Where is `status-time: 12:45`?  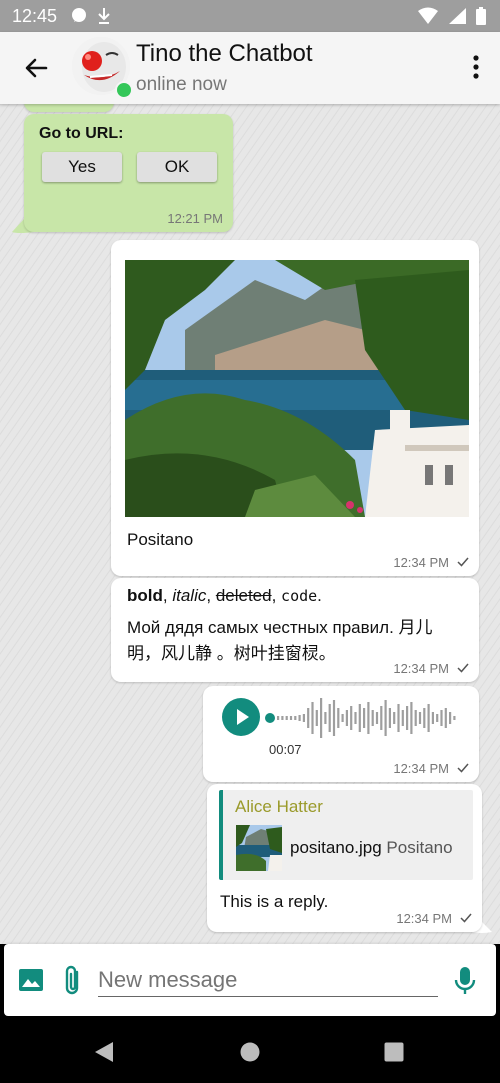
status-time: 12:45 is located at coordinates (35, 16).